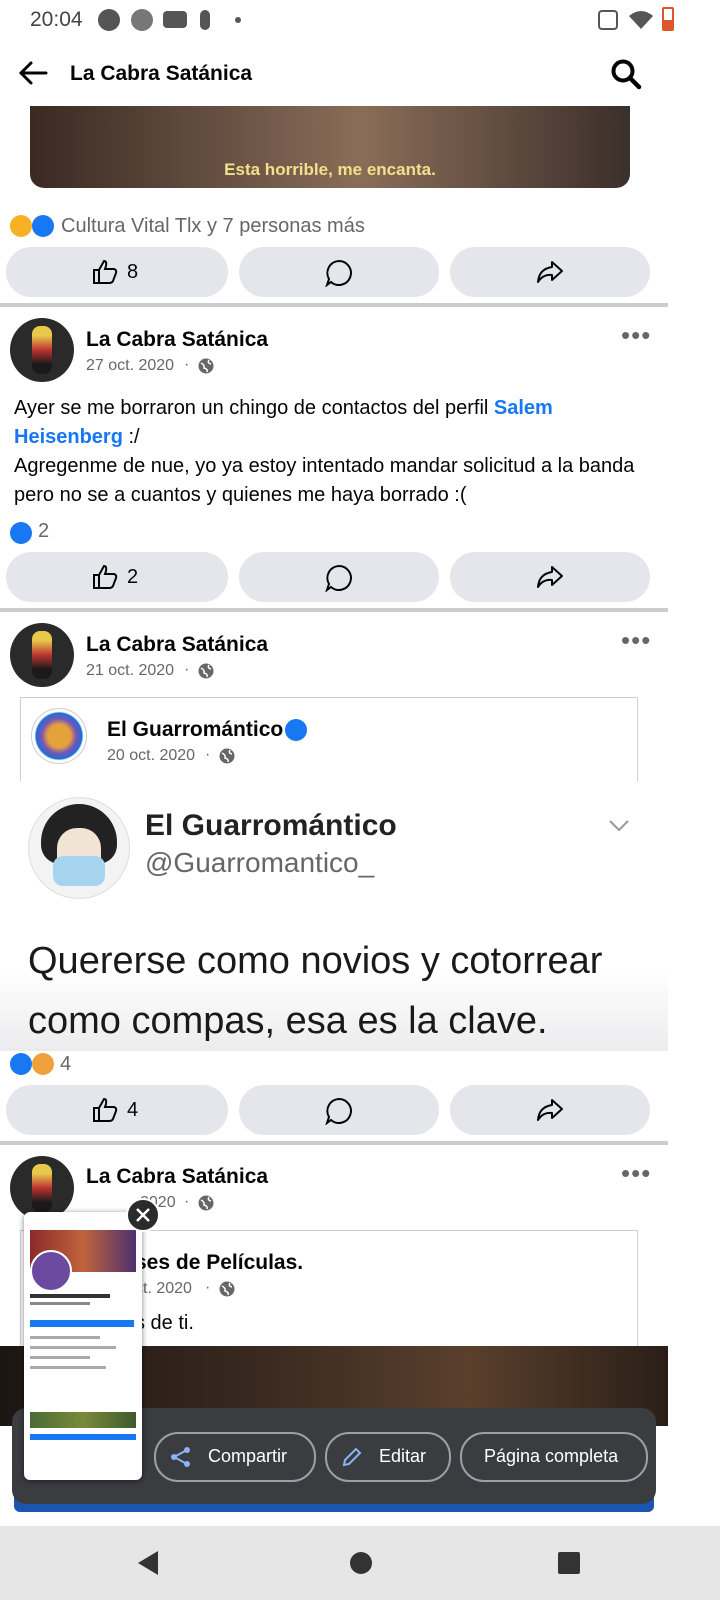  What do you see at coordinates (608, 20) in the screenshot?
I see `vibrate-icon` at bounding box center [608, 20].